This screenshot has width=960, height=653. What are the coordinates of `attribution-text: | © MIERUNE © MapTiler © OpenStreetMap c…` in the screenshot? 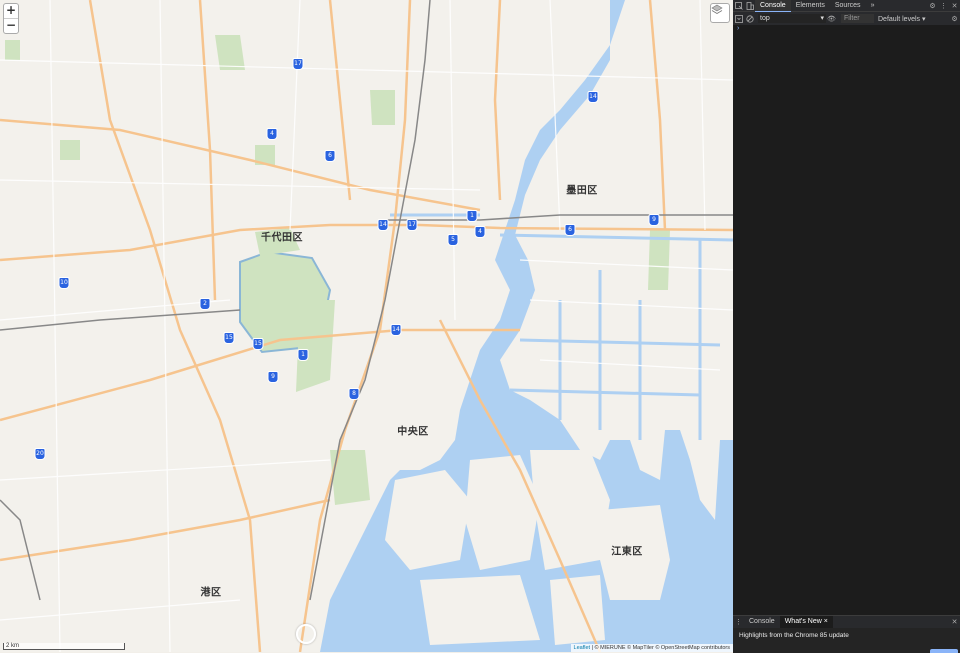 It's located at (660, 648).